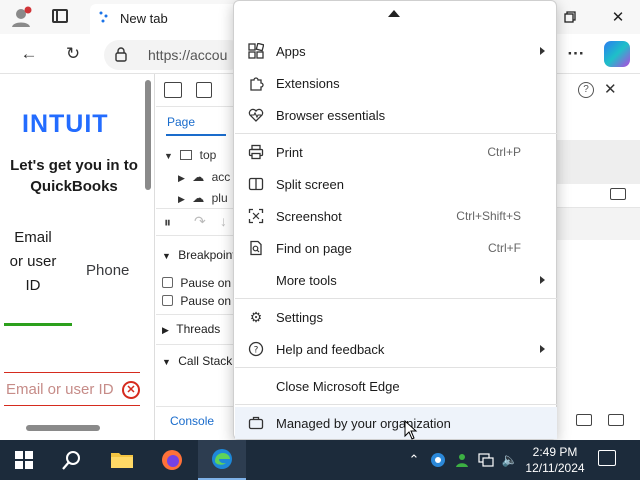 Image resolution: width=640 pixels, height=480 pixels. What do you see at coordinates (204, 177) in the screenshot?
I see `tree-row-acc: ▶ ☁ acc` at bounding box center [204, 177].